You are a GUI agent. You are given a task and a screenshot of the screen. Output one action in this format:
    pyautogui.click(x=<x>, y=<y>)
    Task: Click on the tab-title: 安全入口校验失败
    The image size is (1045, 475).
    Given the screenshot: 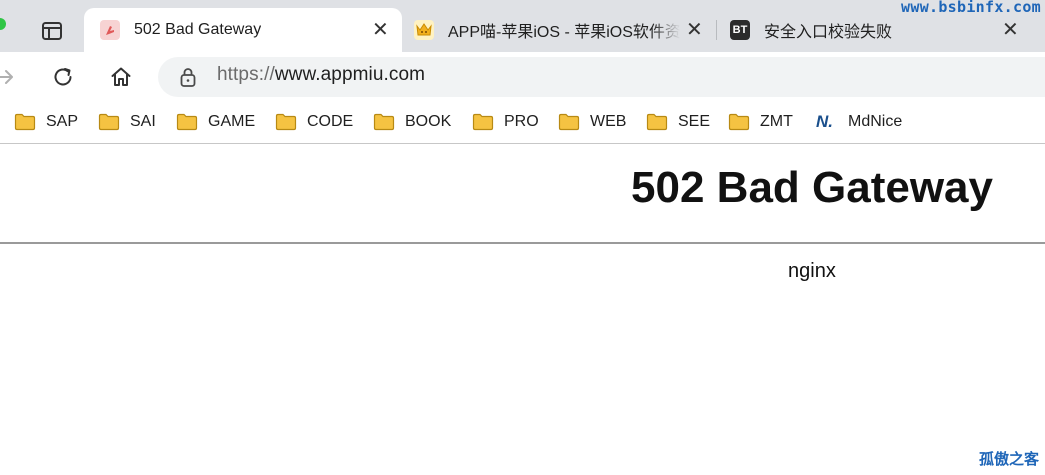 What is the action you would take?
    pyautogui.click(x=828, y=32)
    